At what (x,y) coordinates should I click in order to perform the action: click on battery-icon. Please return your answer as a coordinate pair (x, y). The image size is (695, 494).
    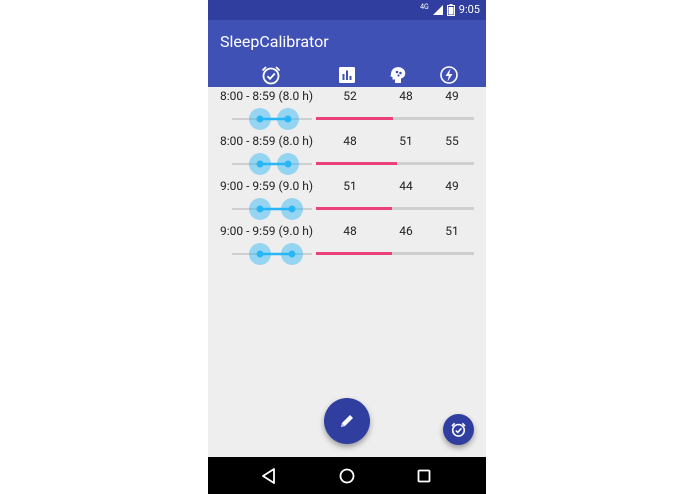
    Looking at the image, I should click on (450, 9).